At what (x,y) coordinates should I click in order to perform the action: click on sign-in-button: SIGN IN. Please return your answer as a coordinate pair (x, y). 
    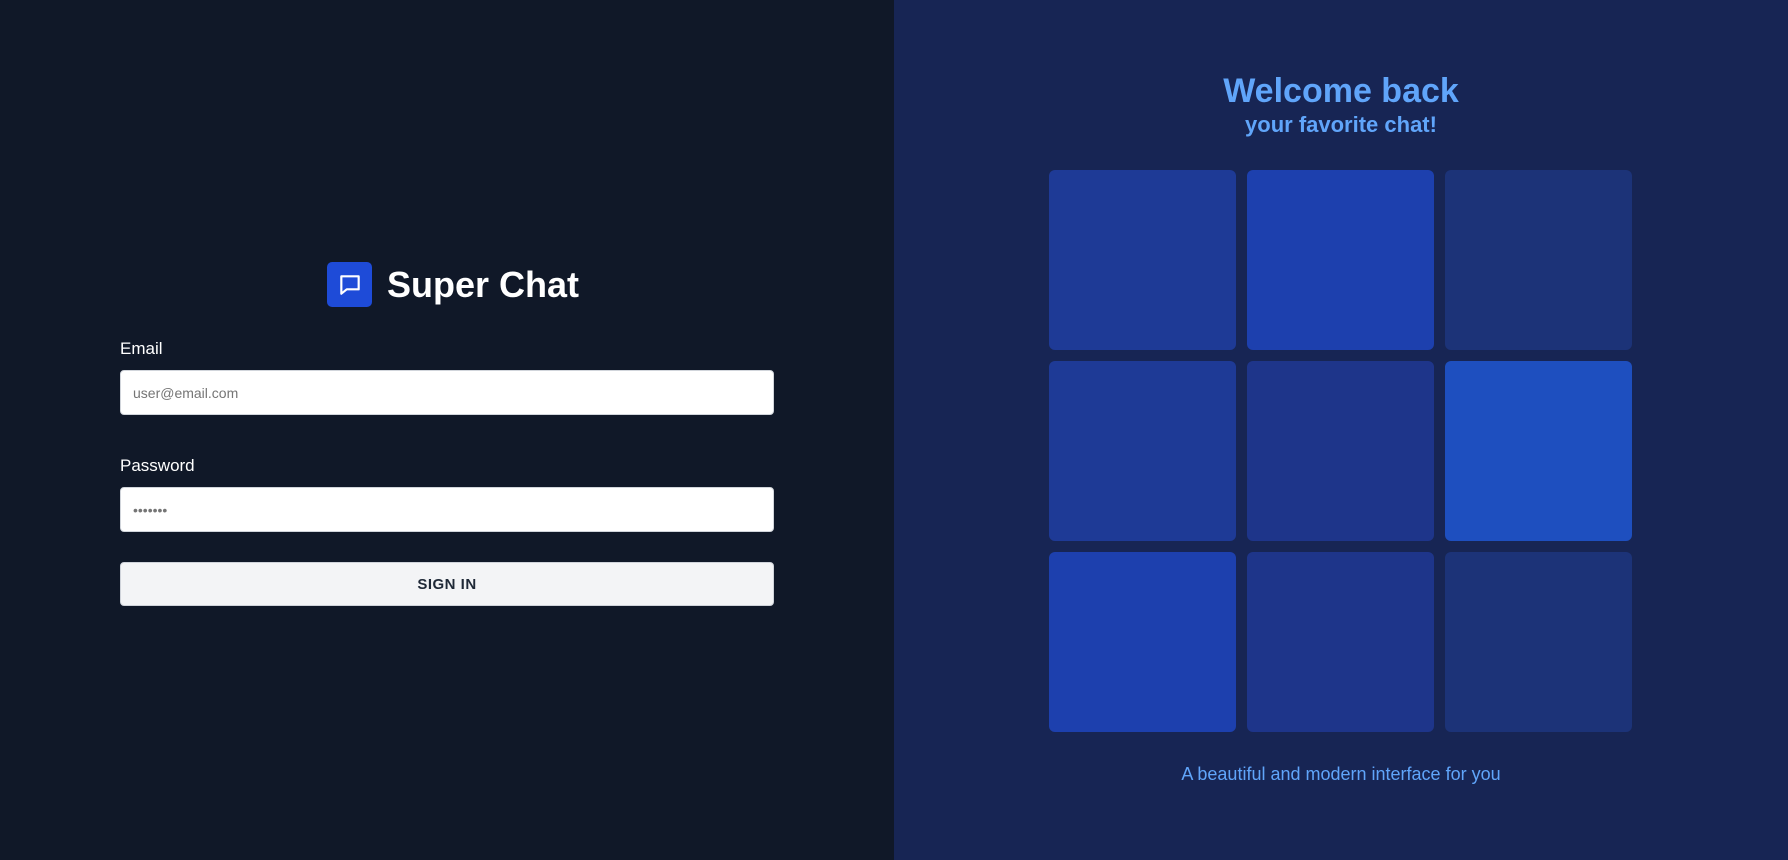
    Looking at the image, I should click on (447, 584).